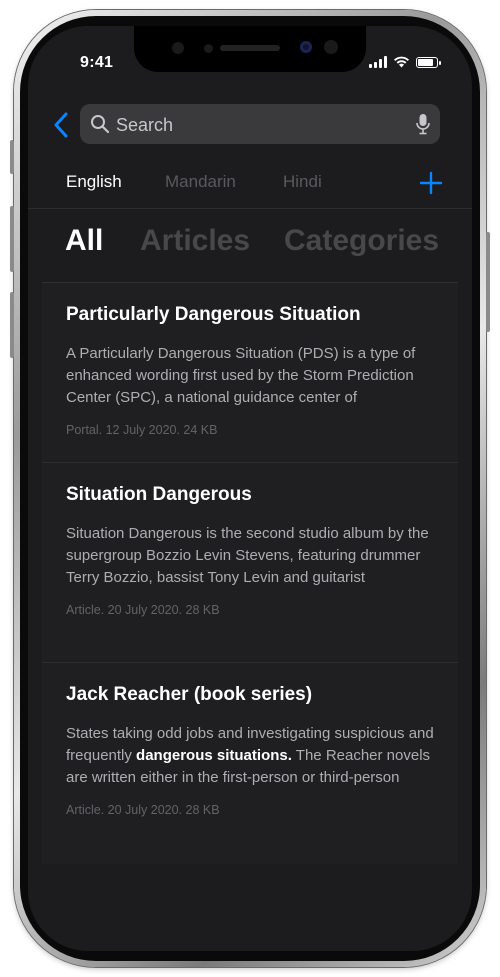 The width and height of the screenshot is (500, 977). What do you see at coordinates (378, 62) in the screenshot?
I see `signal-icon` at bounding box center [378, 62].